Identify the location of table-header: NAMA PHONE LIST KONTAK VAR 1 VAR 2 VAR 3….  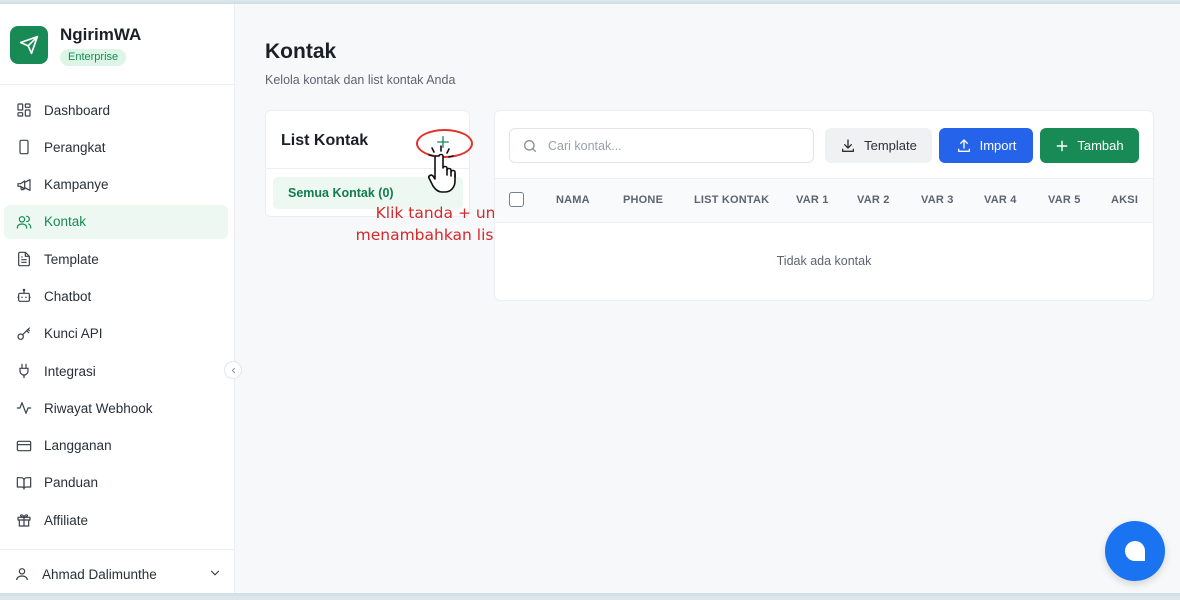
(824, 200).